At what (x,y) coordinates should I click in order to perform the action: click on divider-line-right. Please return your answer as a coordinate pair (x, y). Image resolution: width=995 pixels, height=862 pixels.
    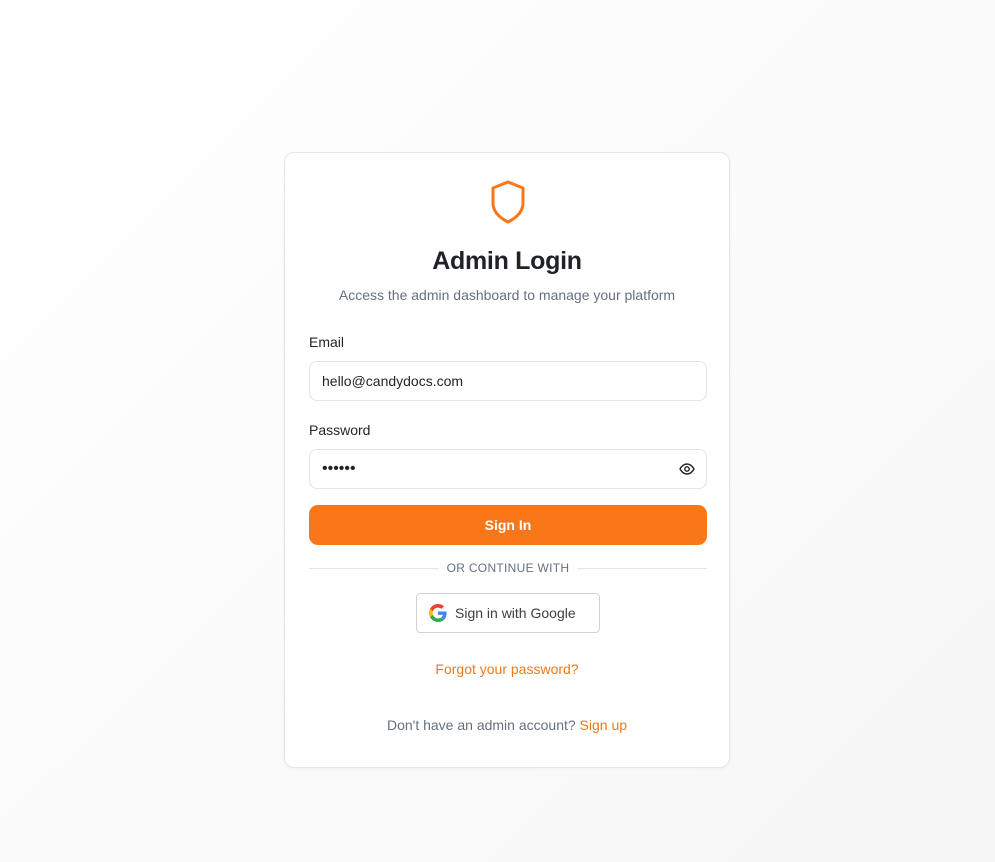
    Looking at the image, I should click on (642, 568).